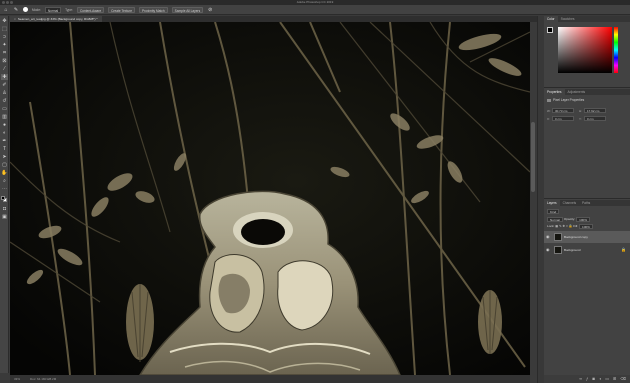  I want to click on eyedropper-tool-icon: ⁄, so click(4, 69).